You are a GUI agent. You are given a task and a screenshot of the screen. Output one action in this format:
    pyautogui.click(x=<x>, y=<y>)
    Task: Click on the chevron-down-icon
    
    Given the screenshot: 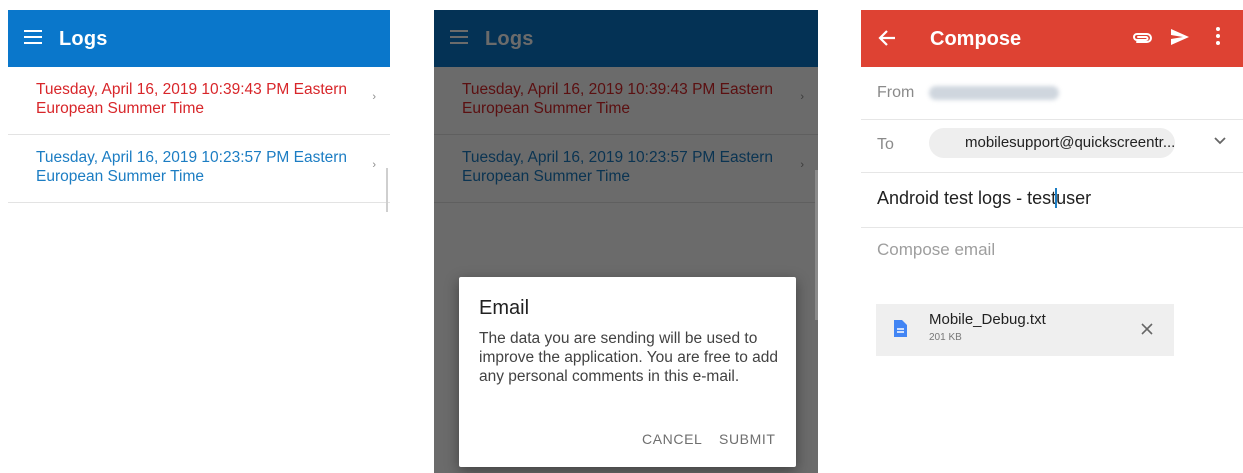 What is the action you would take?
    pyautogui.click(x=1220, y=141)
    